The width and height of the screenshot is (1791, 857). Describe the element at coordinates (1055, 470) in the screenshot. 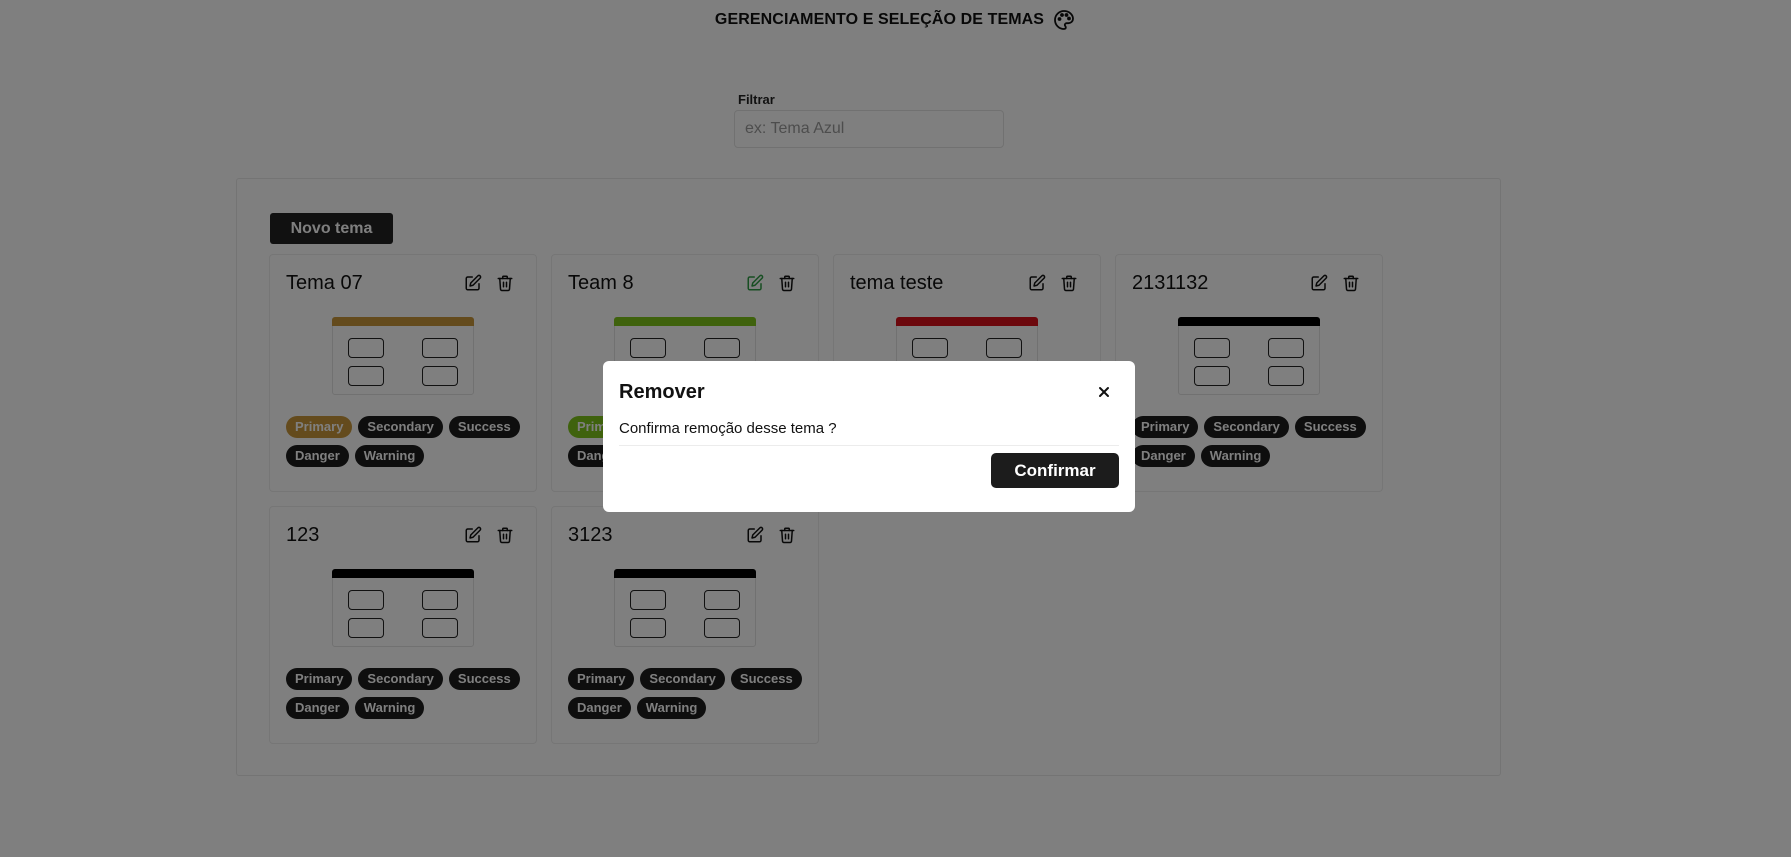

I see `confirm-button: Confirmar` at that location.